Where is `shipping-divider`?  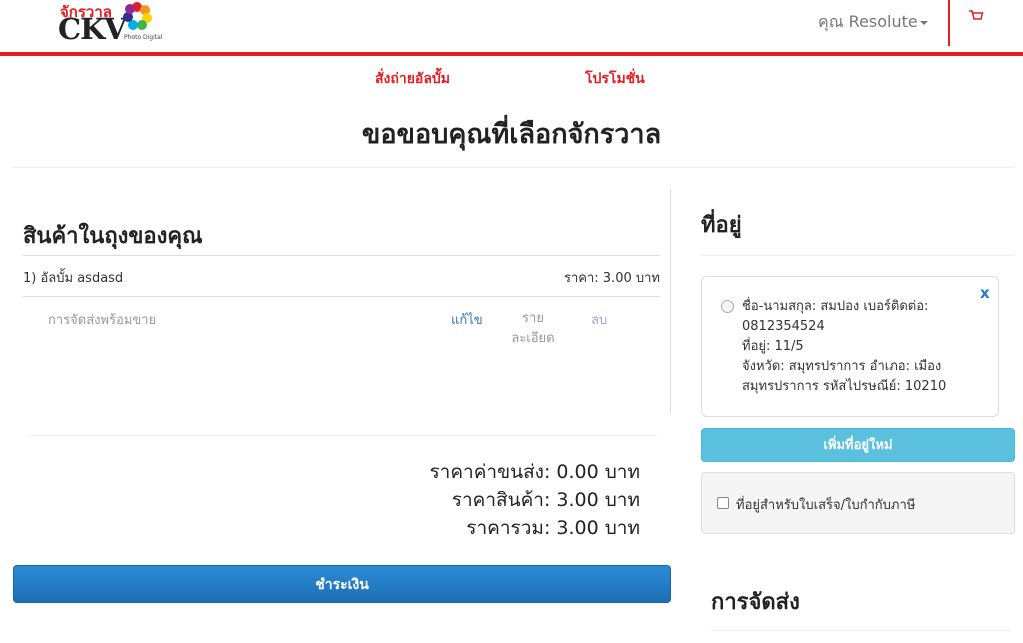
shipping-divider is located at coordinates (861, 630).